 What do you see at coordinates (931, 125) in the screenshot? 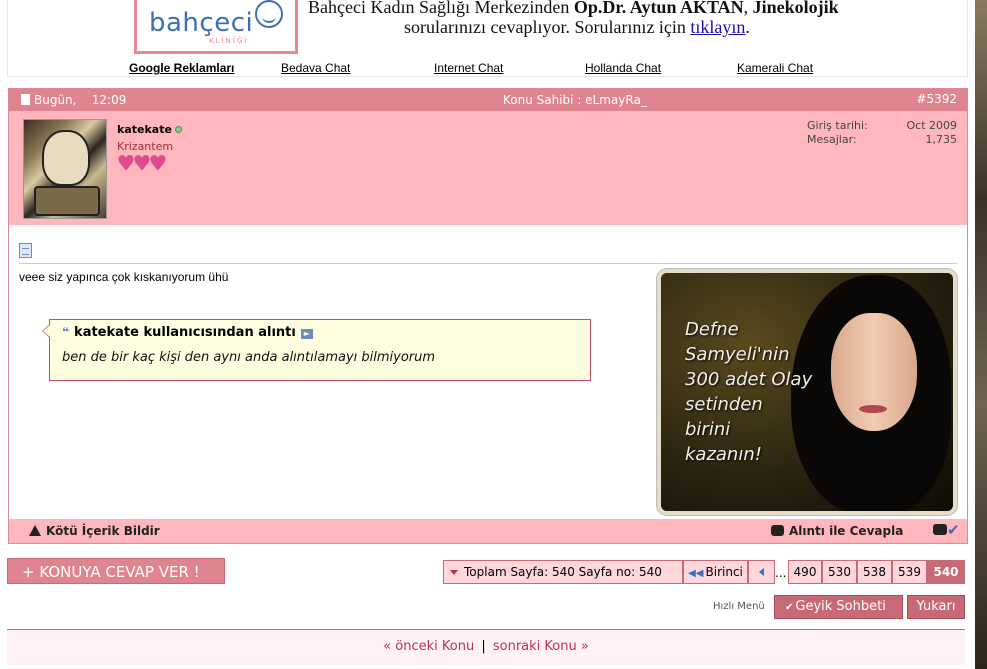
I see `join-date-value: Oct 2009` at bounding box center [931, 125].